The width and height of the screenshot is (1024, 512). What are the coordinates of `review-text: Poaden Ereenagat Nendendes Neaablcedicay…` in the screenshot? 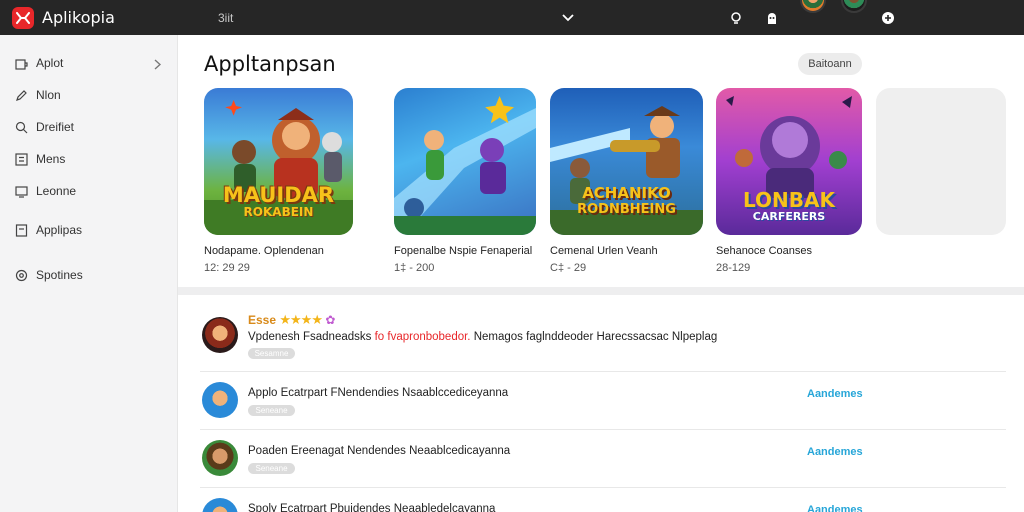 It's located at (379, 451).